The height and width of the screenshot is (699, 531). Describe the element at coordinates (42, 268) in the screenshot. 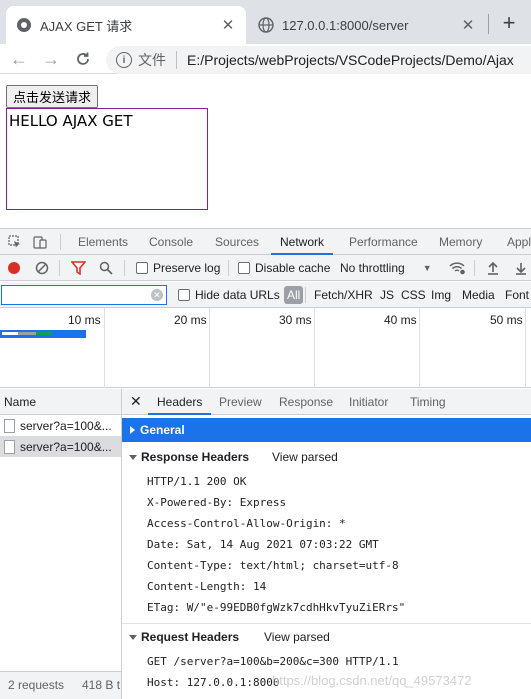

I see `clear-icon` at that location.